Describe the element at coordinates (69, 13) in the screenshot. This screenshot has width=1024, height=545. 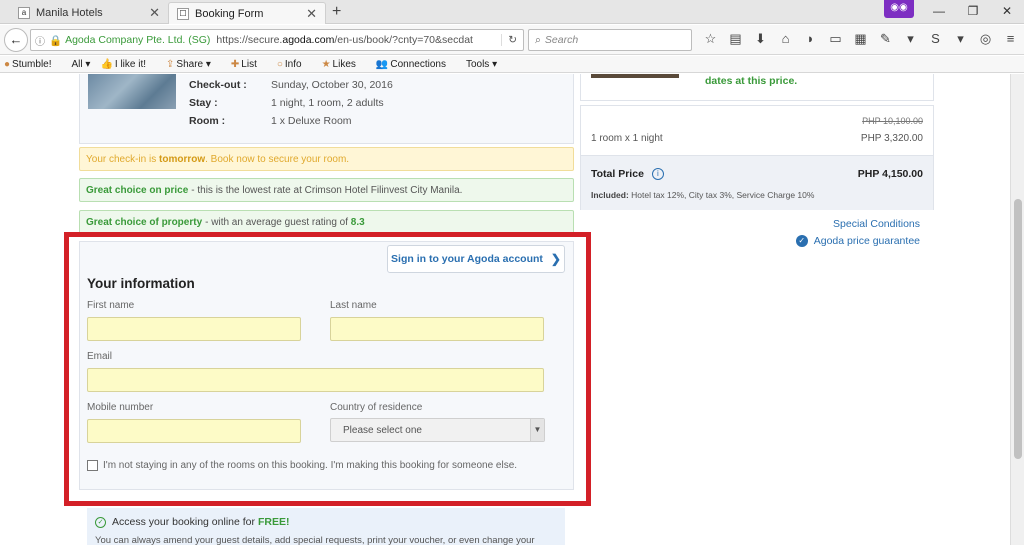
I see `tab-title: Manila Hotels` at that location.